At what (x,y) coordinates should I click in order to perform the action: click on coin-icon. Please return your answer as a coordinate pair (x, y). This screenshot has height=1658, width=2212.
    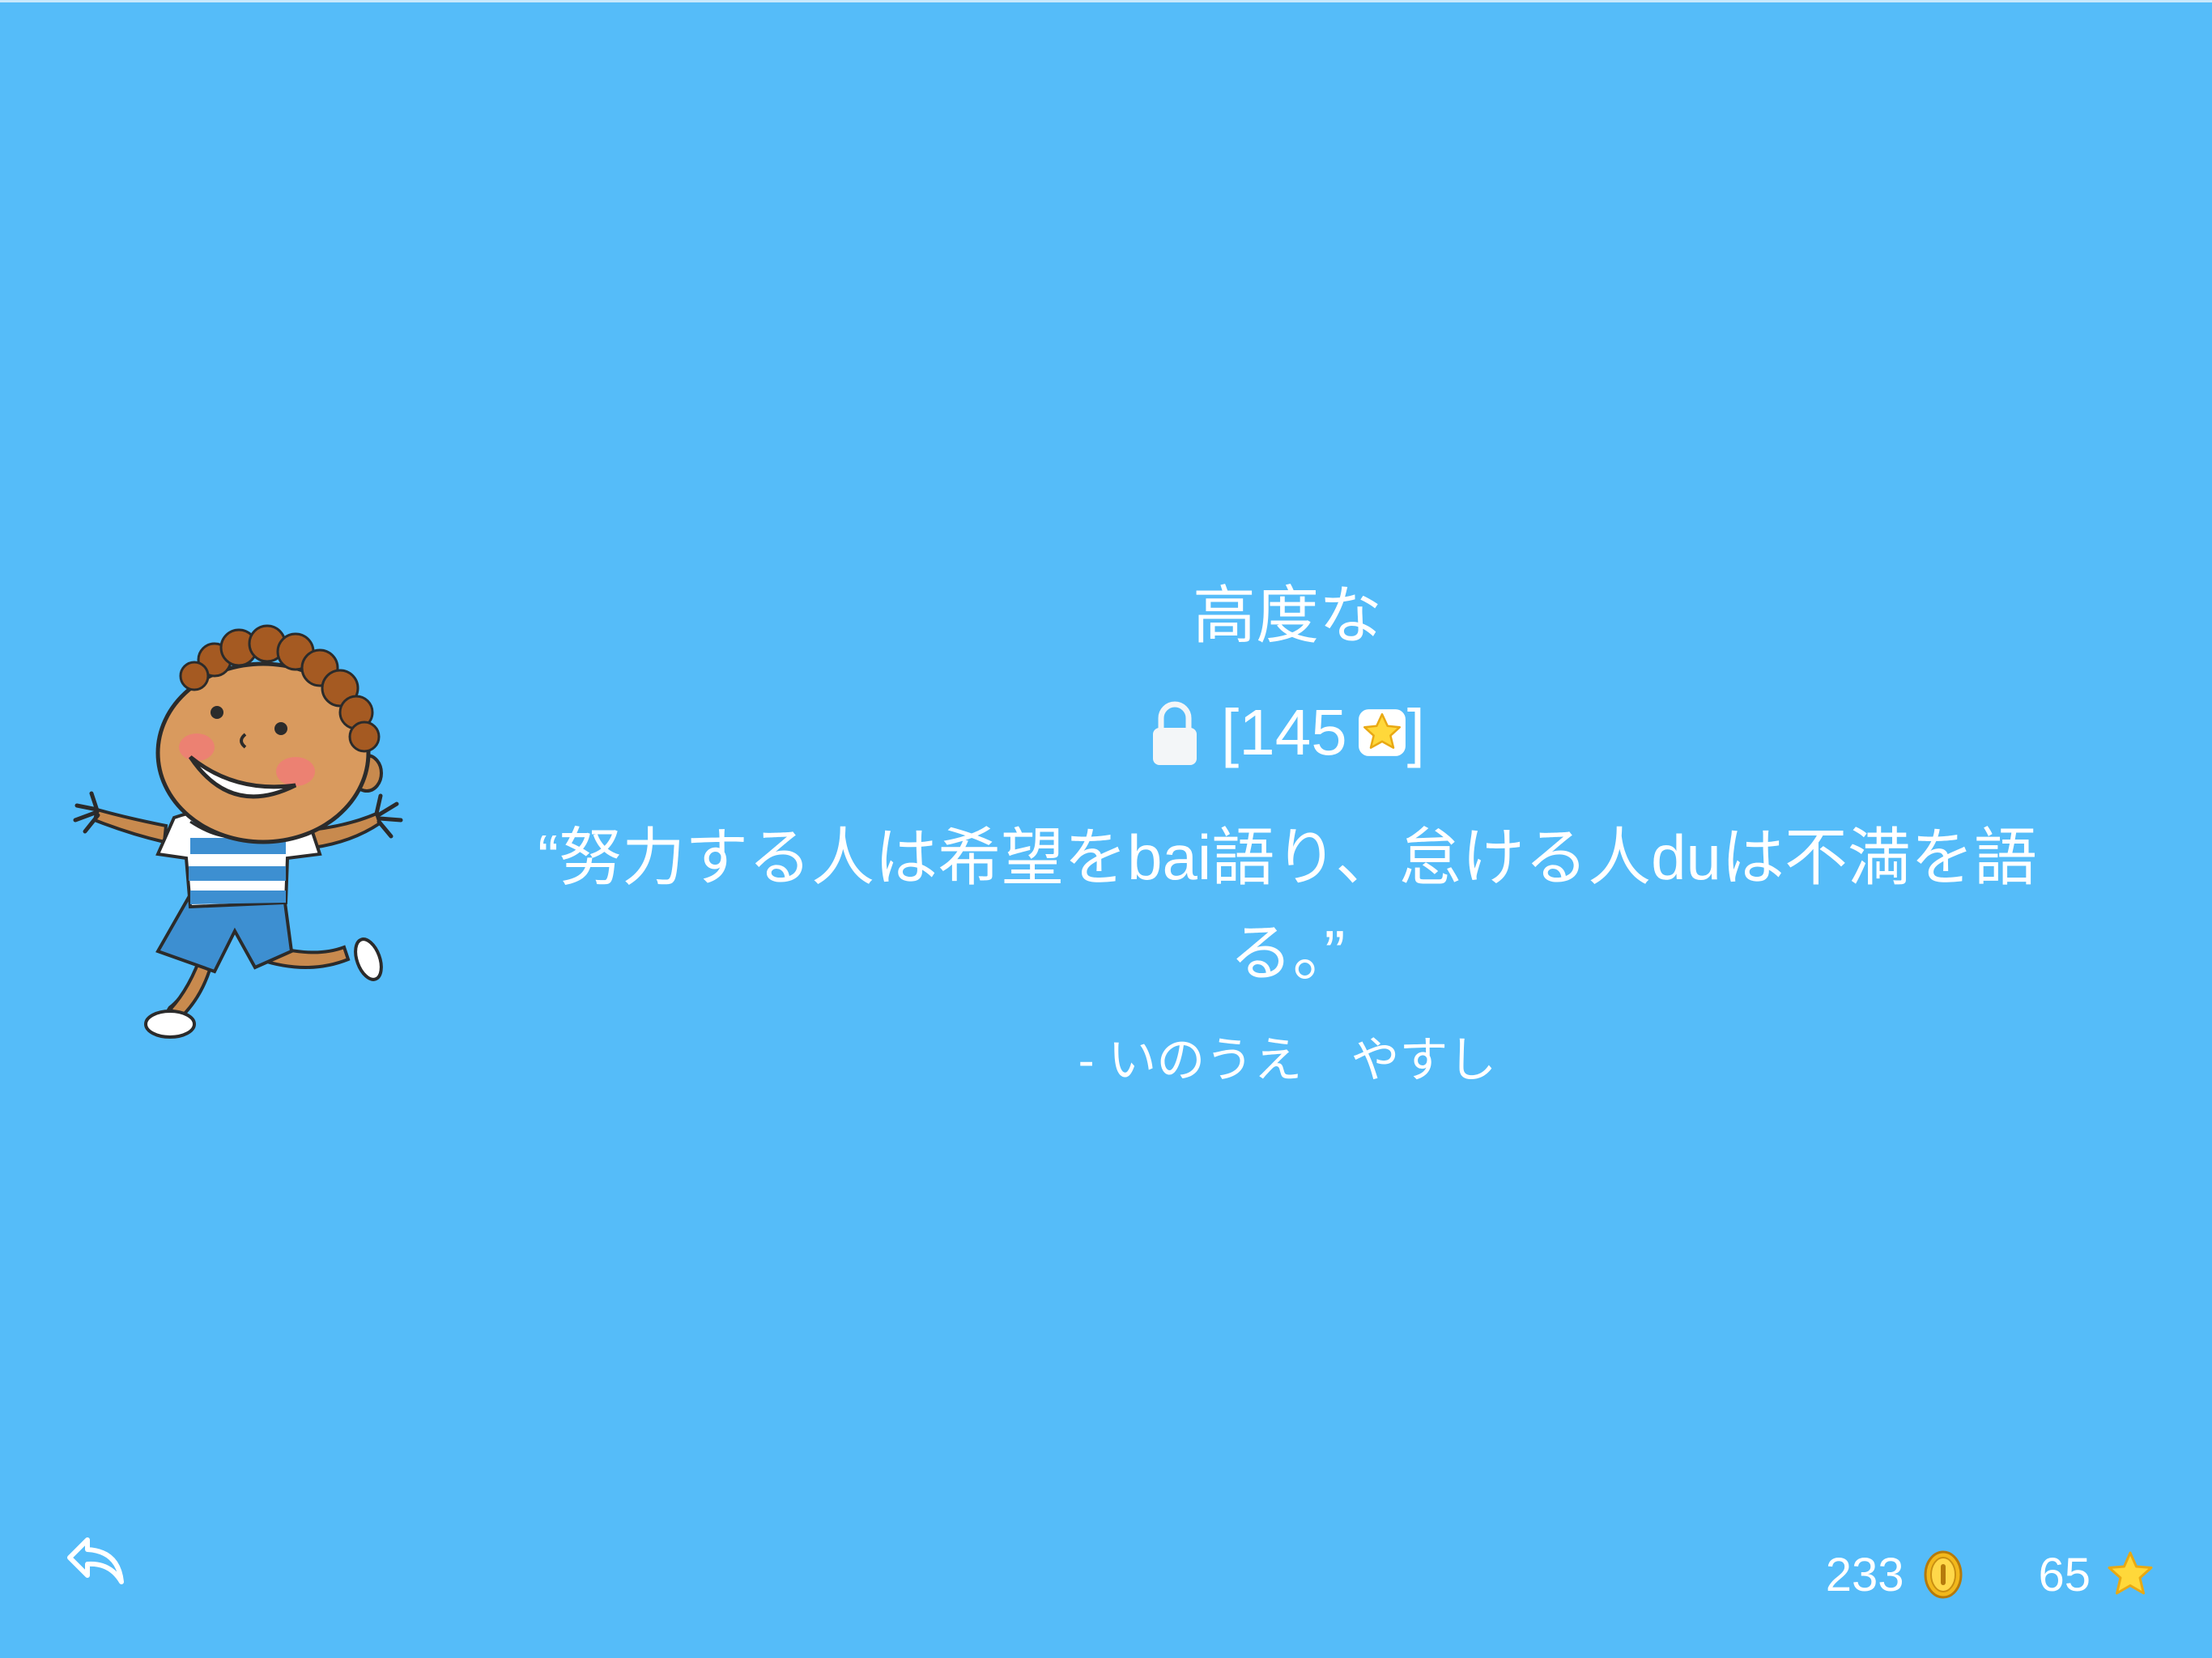
    Looking at the image, I should click on (1944, 1574).